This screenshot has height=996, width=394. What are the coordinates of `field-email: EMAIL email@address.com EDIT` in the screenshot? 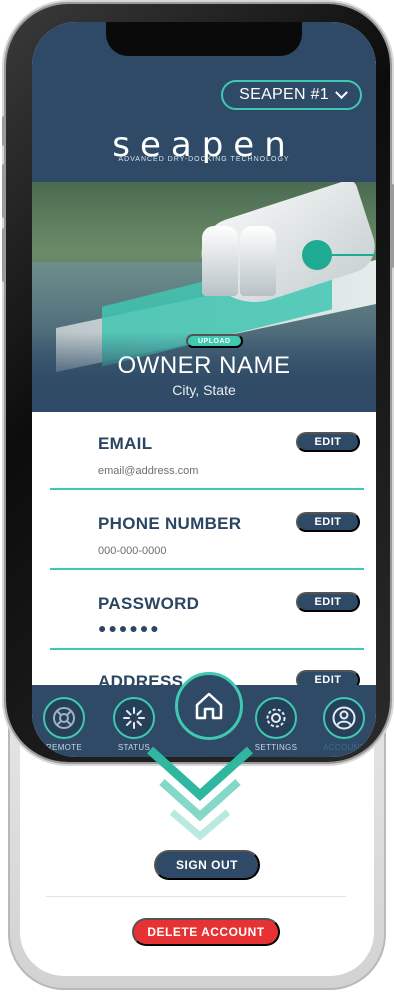 It's located at (204, 451).